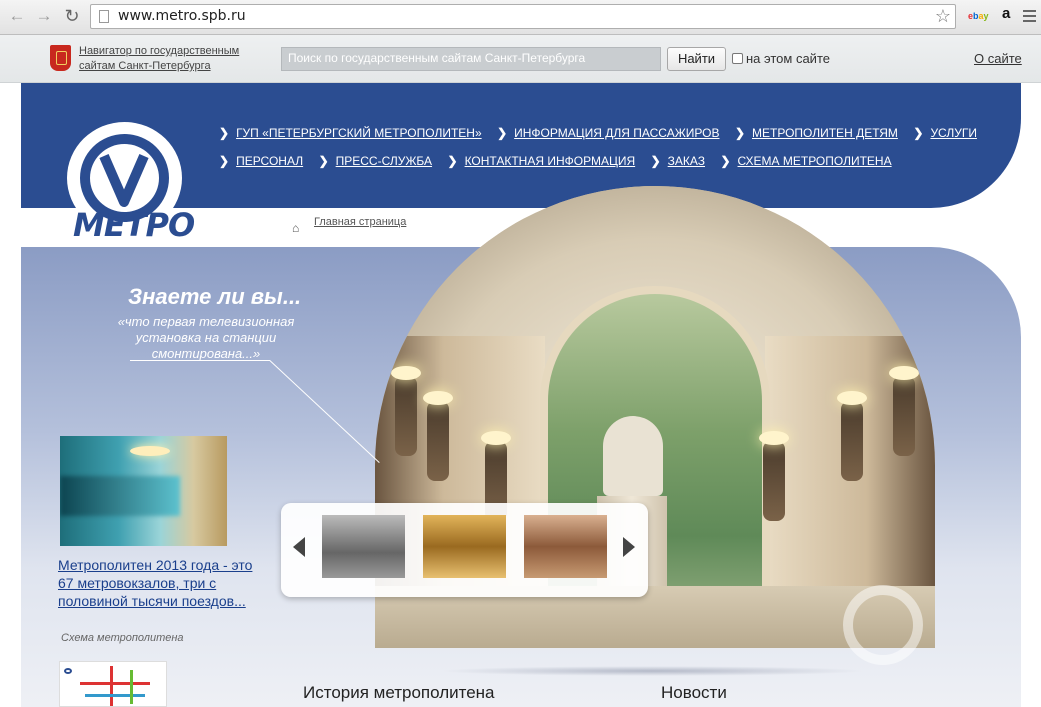 This screenshot has width=1041, height=707. What do you see at coordinates (113, 684) in the screenshot?
I see `scheme-thumbnail` at bounding box center [113, 684].